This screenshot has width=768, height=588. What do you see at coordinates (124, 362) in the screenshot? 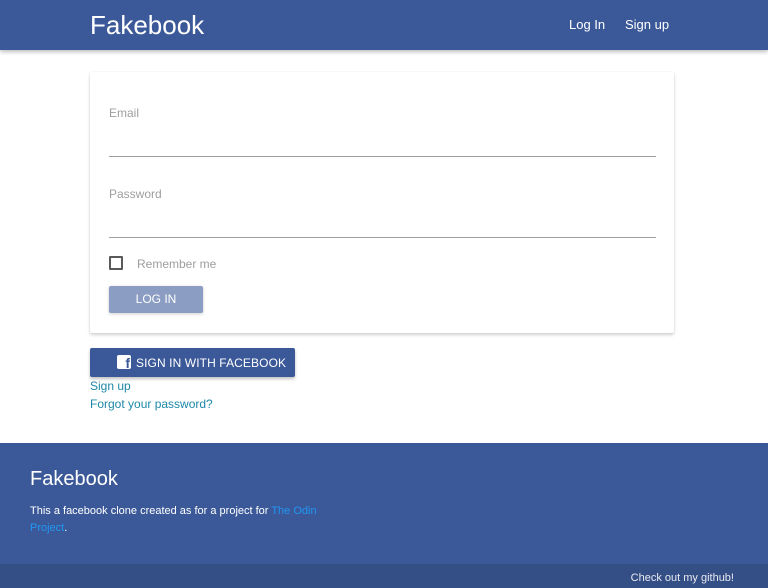
I see `facebook-f-icon: f` at bounding box center [124, 362].